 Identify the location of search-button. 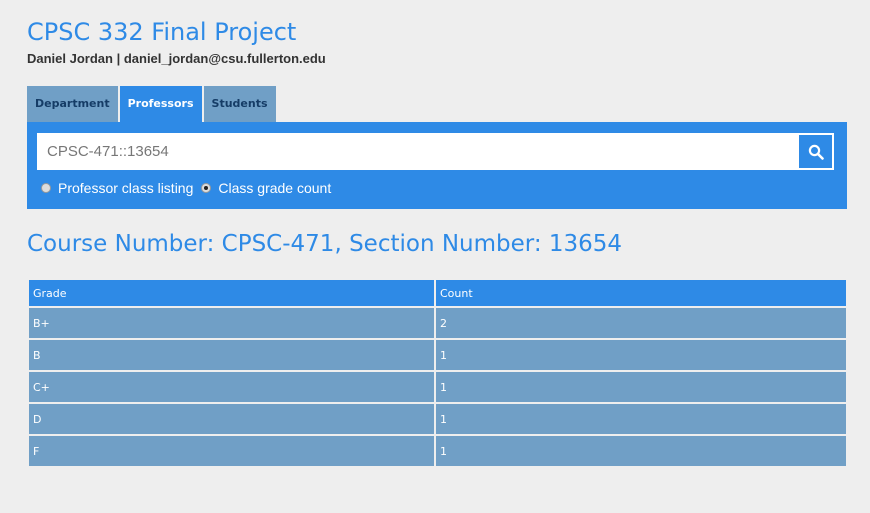
(815, 151).